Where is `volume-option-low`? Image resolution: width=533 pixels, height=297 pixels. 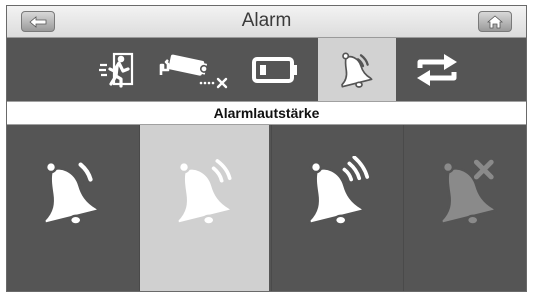 volume-option-low is located at coordinates (72, 208).